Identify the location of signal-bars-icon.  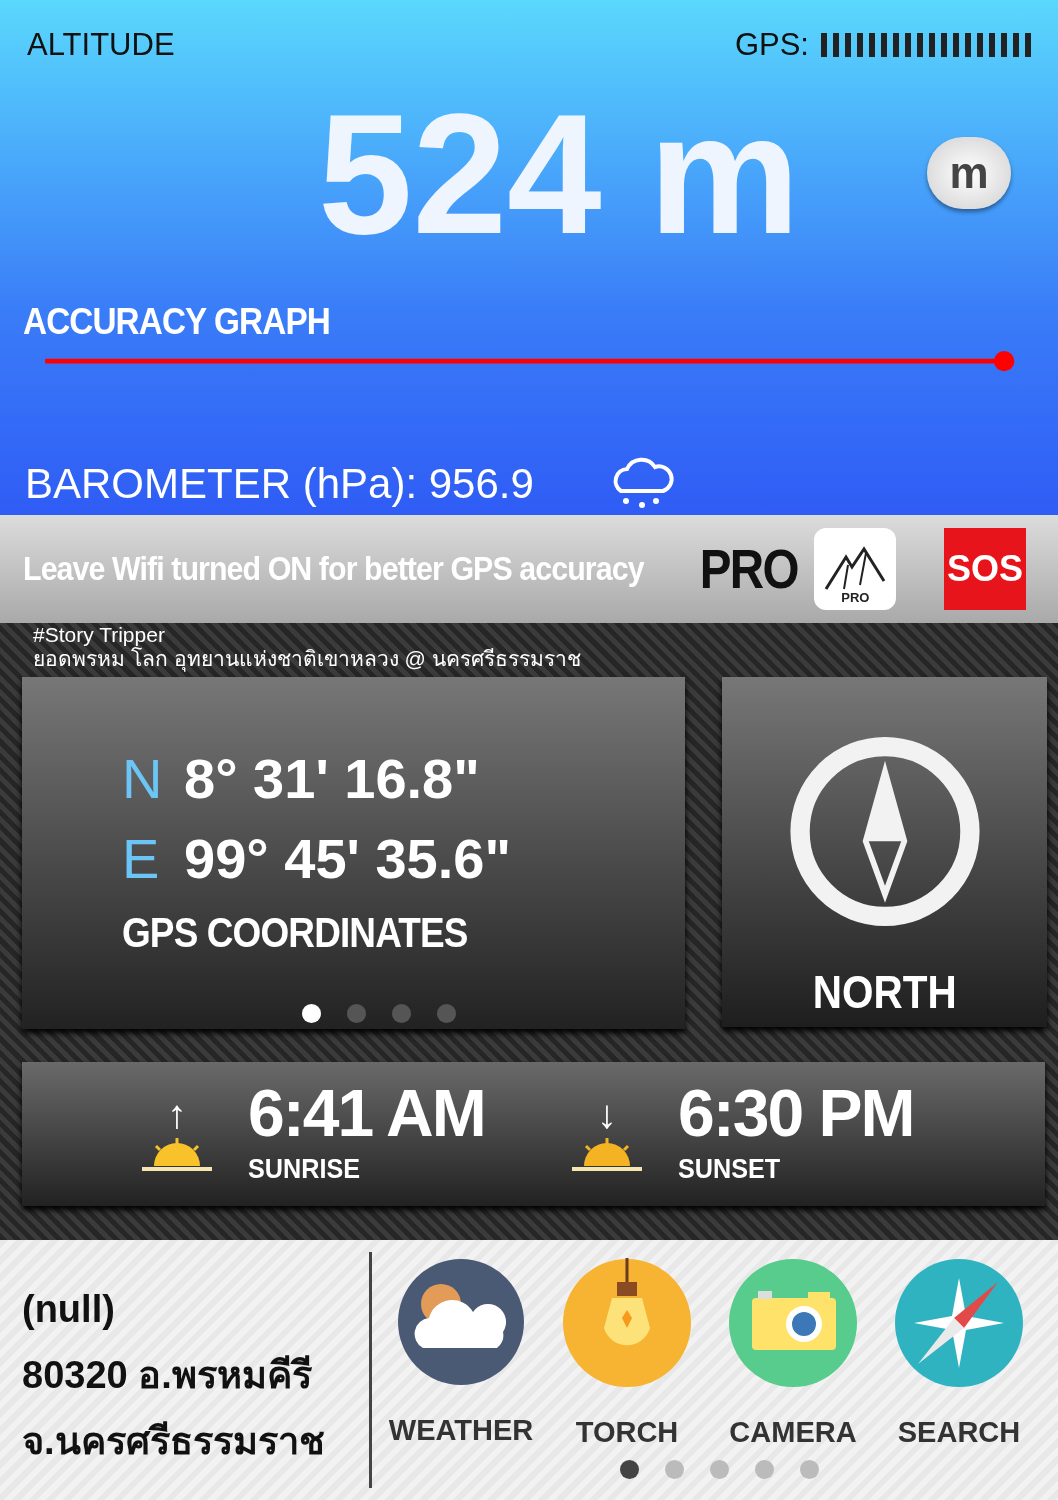
(926, 45).